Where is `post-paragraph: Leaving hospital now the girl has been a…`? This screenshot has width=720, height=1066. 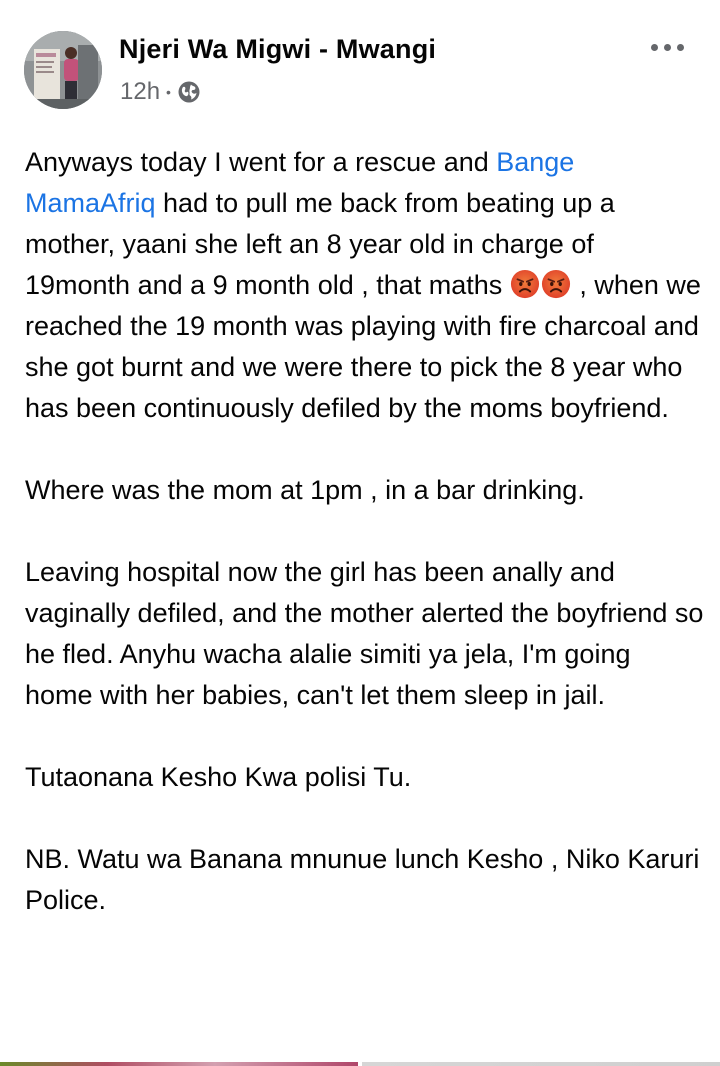
post-paragraph: Leaving hospital now the girl has been a… is located at coordinates (364, 633).